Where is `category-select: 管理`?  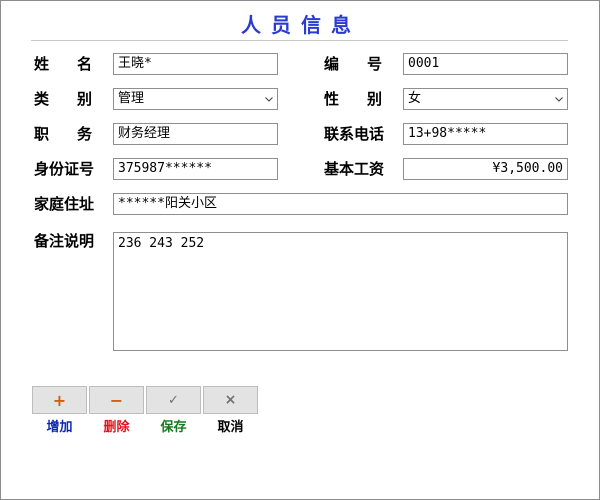 category-select: 管理 is located at coordinates (195, 99).